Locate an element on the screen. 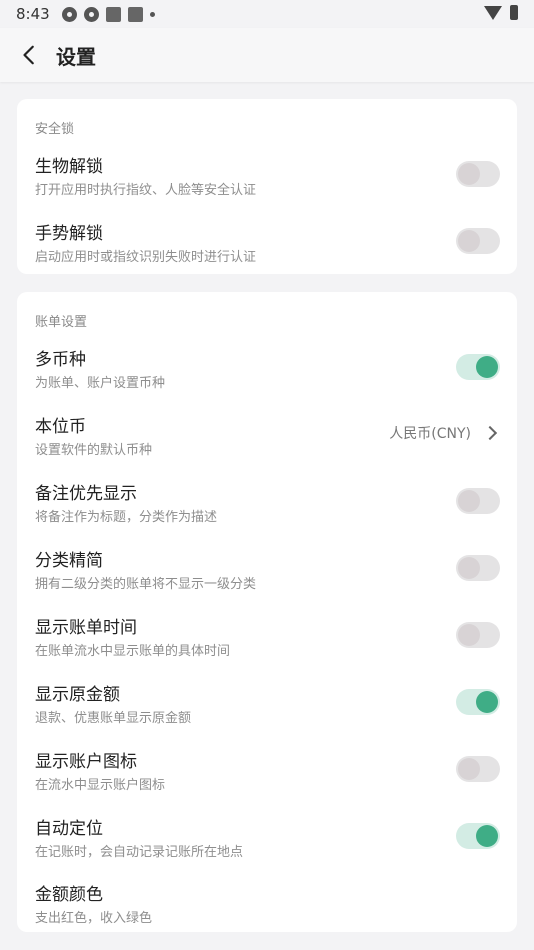  multi-currency-toggle is located at coordinates (478, 367).